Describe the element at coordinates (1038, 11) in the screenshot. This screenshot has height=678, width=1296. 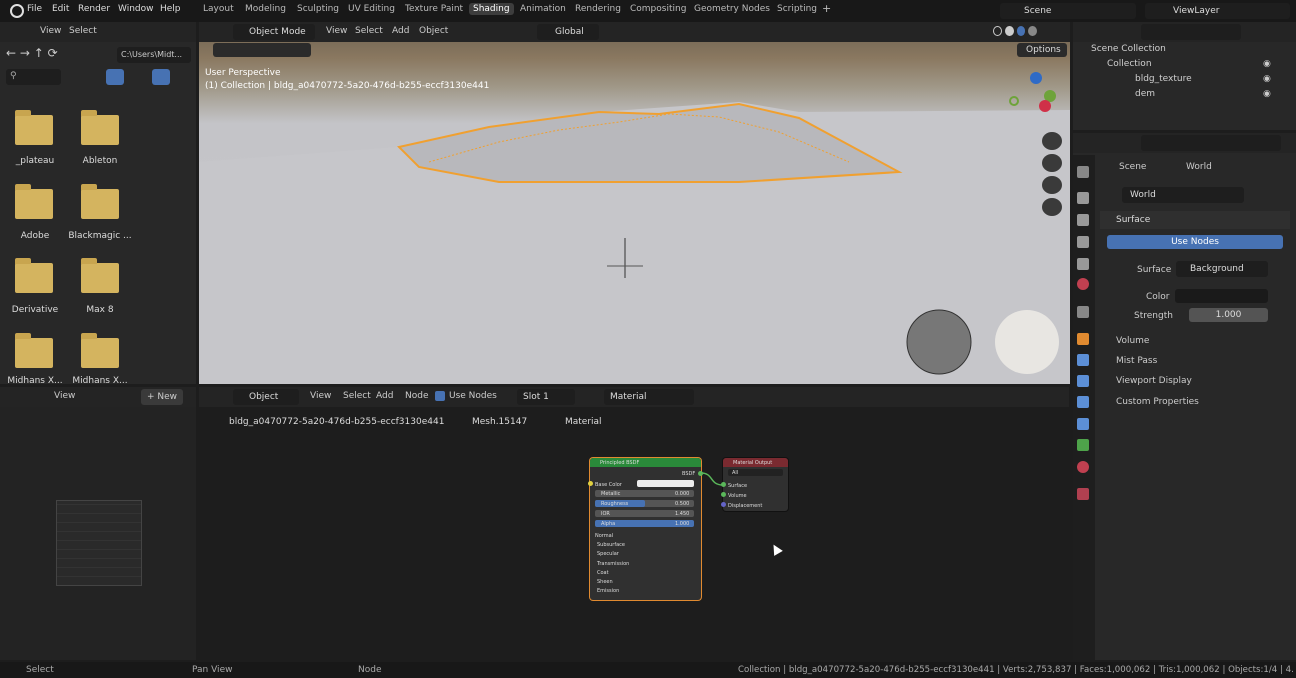
I see `scene-name: Scene` at that location.